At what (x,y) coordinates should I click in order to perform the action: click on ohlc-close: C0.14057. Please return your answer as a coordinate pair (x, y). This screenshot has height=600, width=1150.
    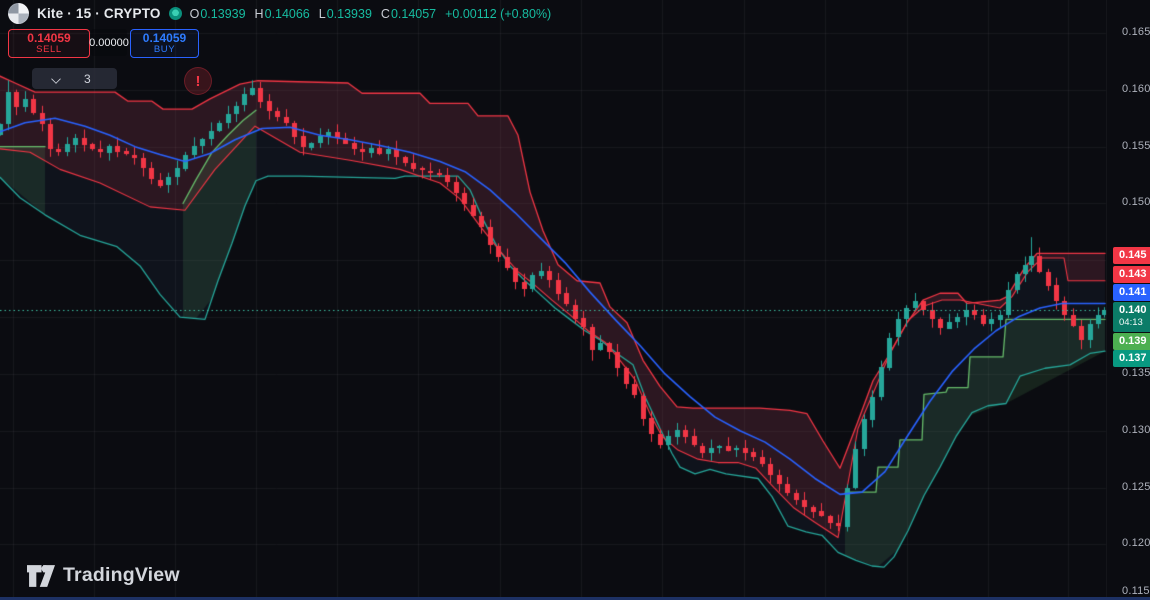
    Looking at the image, I should click on (408, 14).